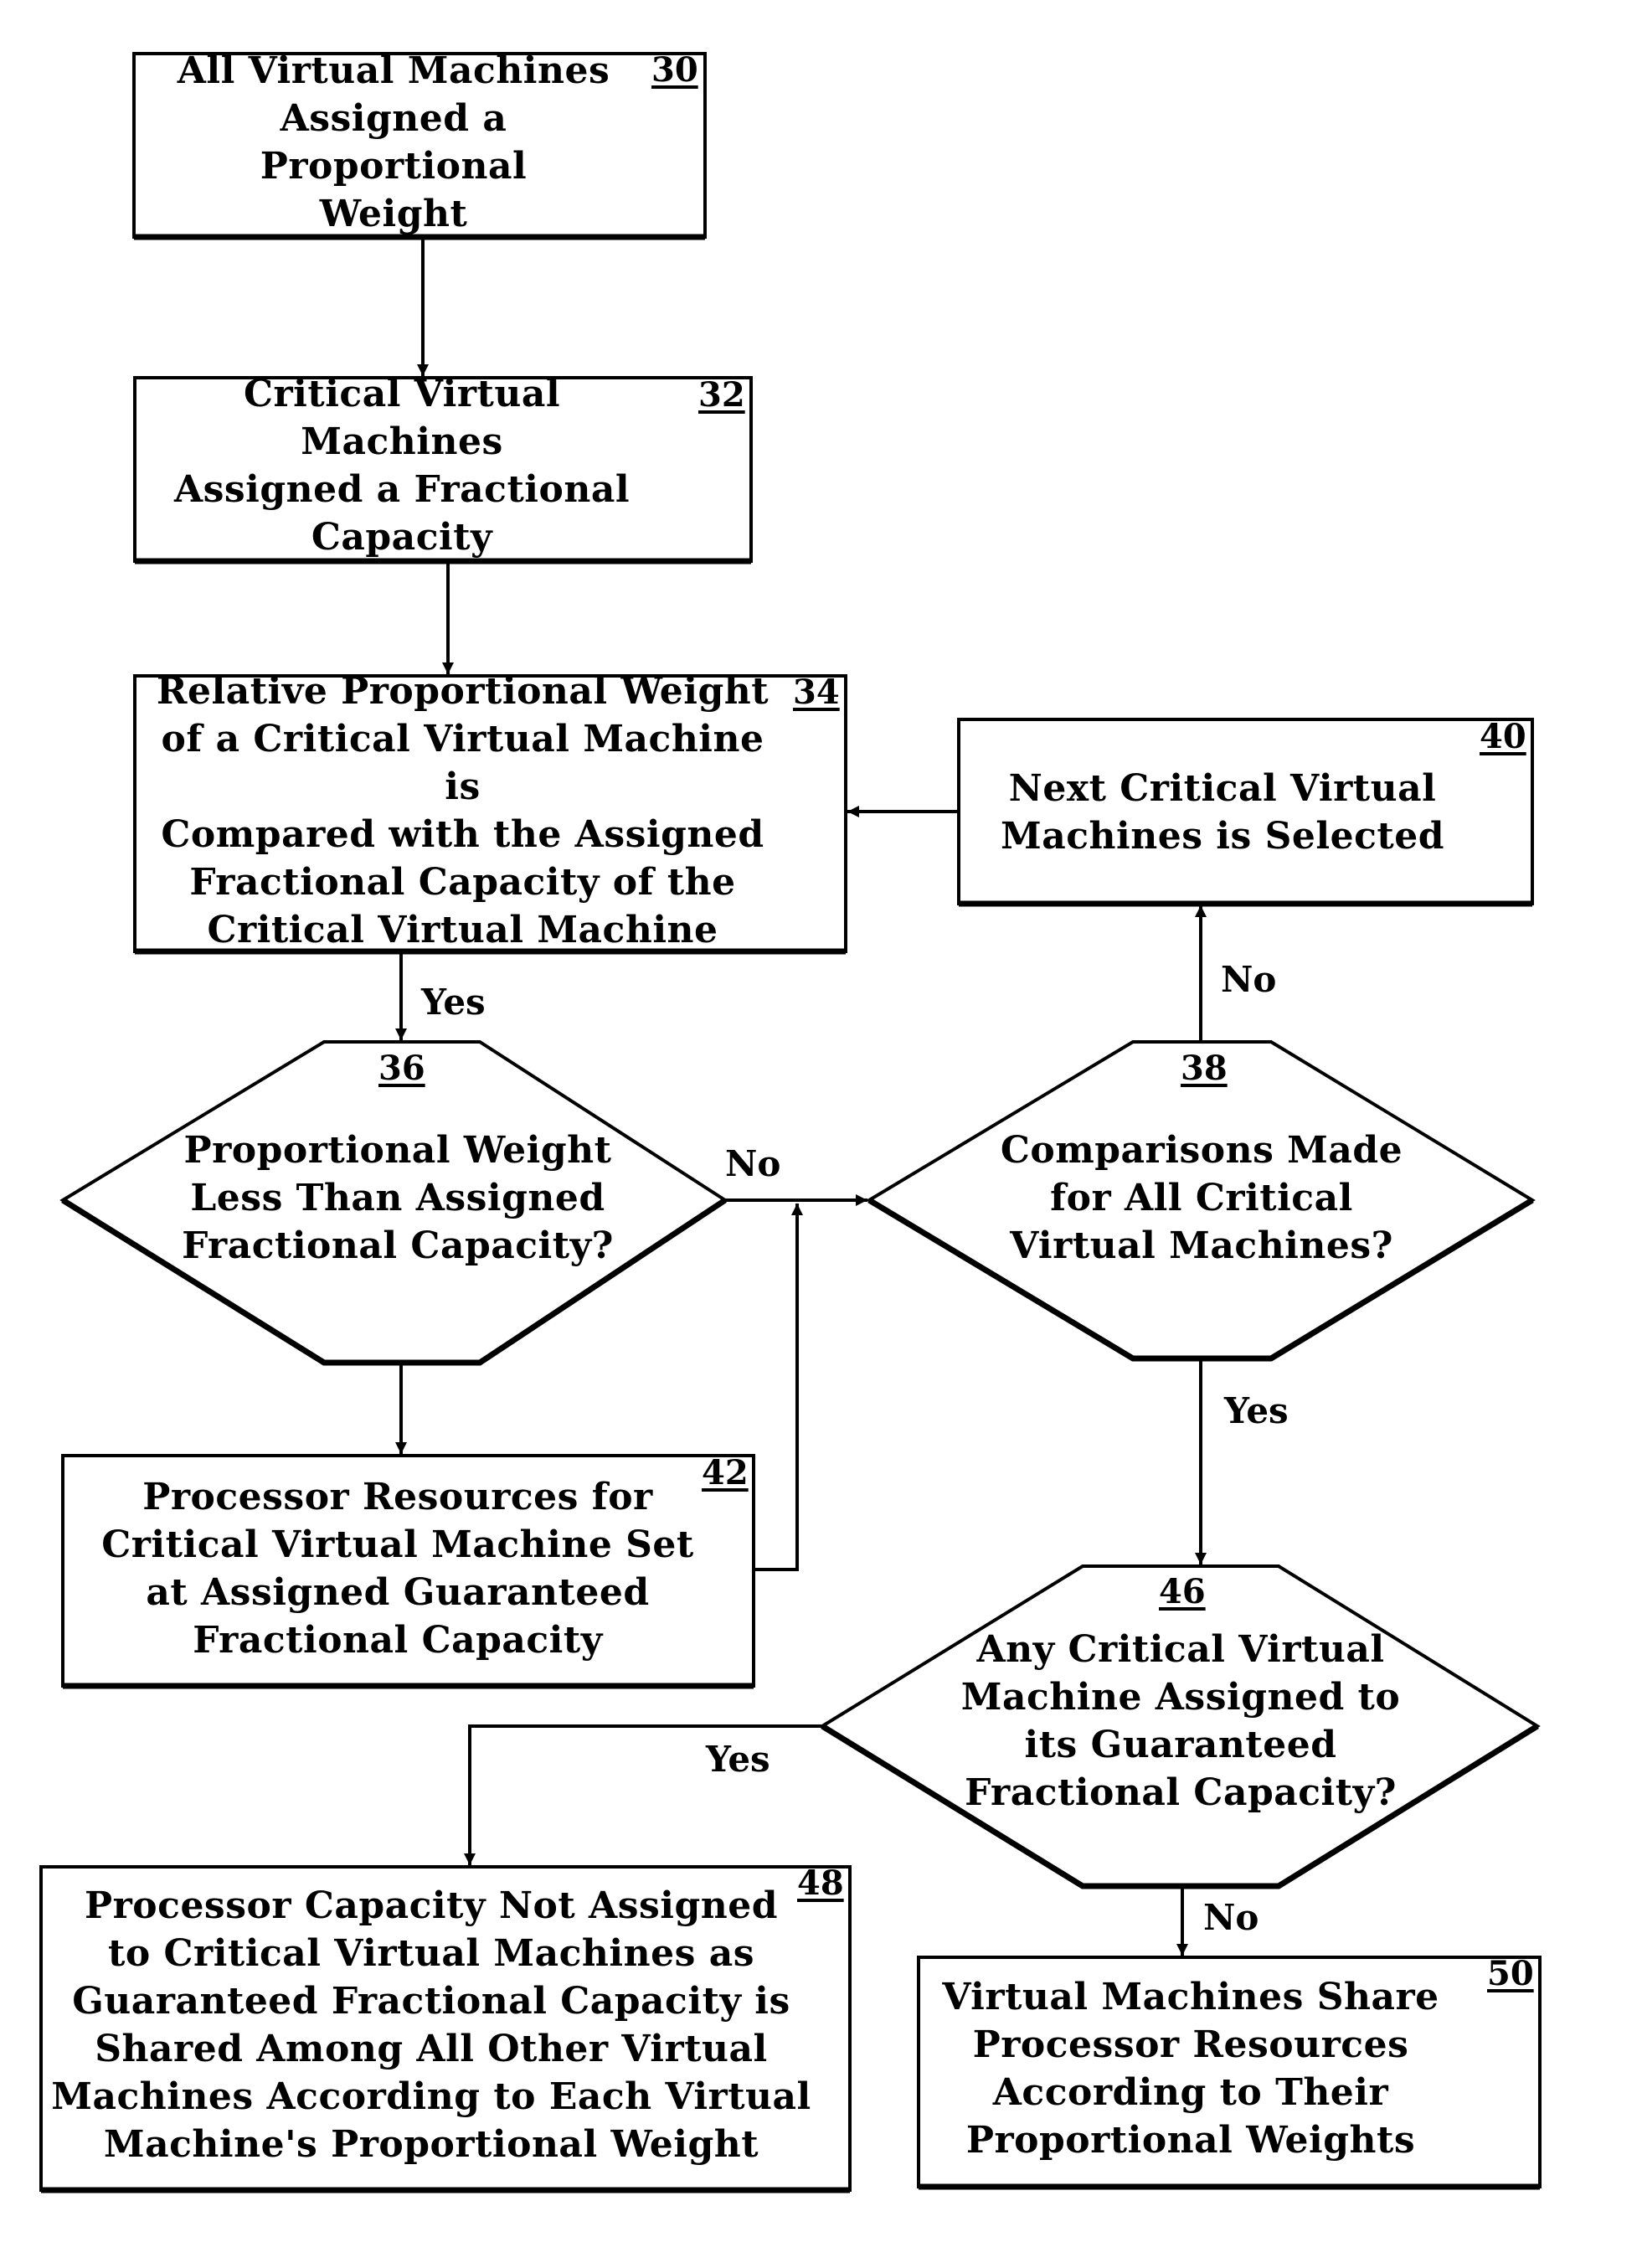 Image resolution: width=1642 pixels, height=2268 pixels. What do you see at coordinates (753, 1163) in the screenshot?
I see `edge-label-36-38-no: No` at bounding box center [753, 1163].